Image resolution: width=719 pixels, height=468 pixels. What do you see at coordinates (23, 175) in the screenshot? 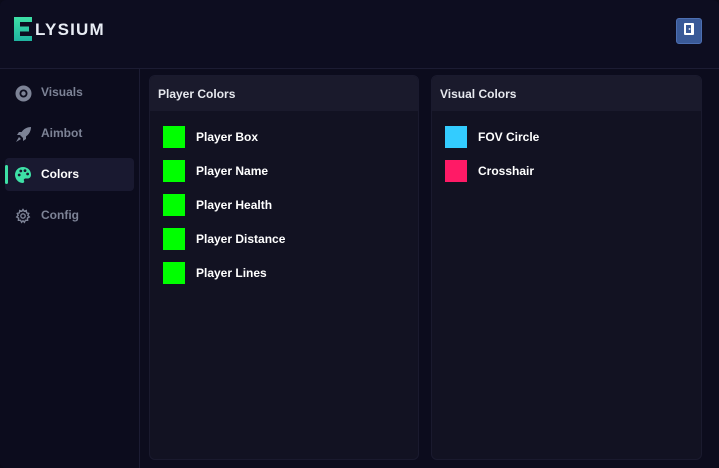
I see `palette-icon` at bounding box center [23, 175].